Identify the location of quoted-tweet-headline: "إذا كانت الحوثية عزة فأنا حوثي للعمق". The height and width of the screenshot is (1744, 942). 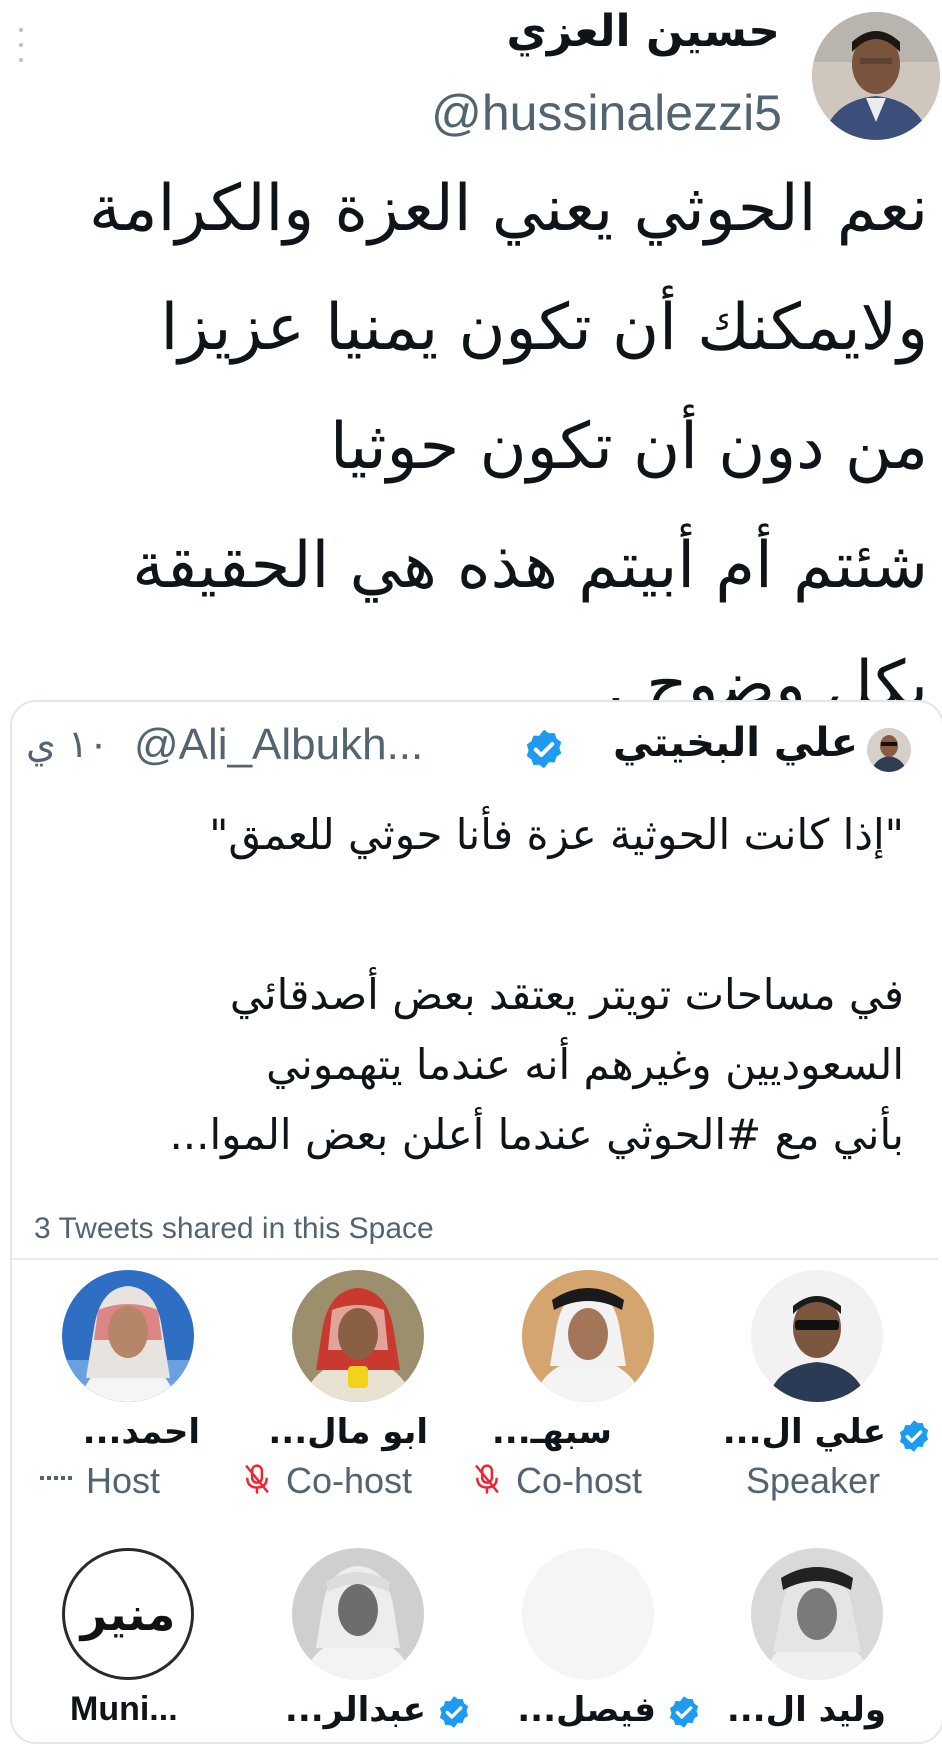
(556, 834).